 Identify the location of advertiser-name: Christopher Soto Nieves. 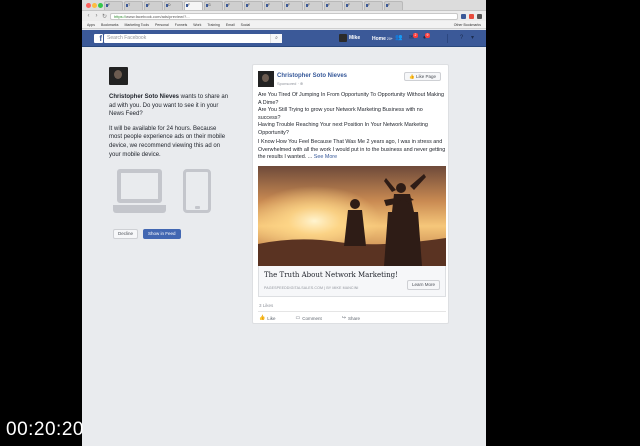
(144, 97).